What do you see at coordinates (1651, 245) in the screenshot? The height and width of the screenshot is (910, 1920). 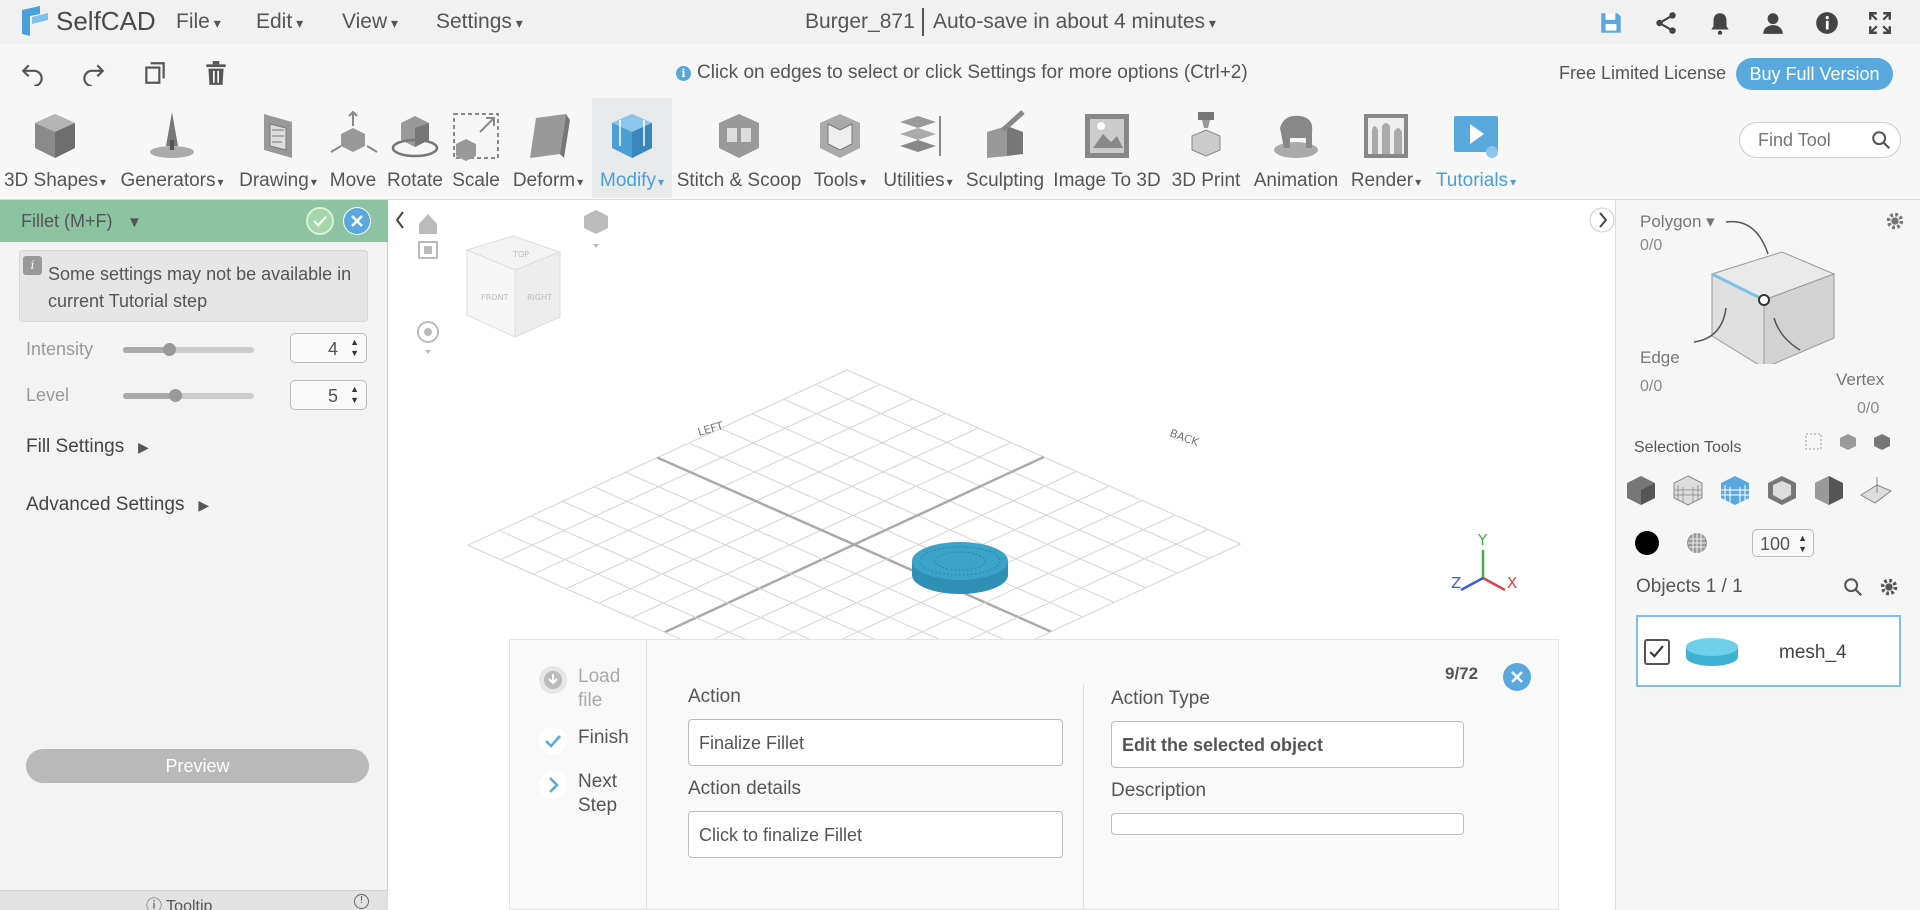 I see `polygon-count: 0/0` at bounding box center [1651, 245].